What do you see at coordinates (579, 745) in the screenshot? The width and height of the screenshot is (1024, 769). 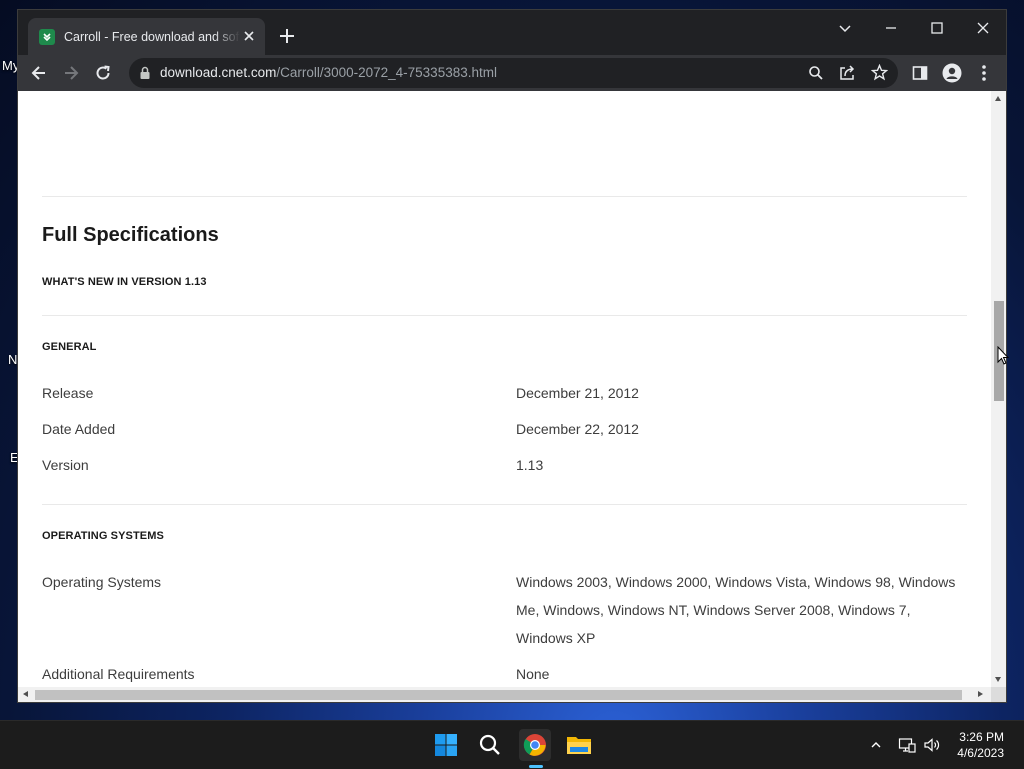 I see `file-explorer-icon` at bounding box center [579, 745].